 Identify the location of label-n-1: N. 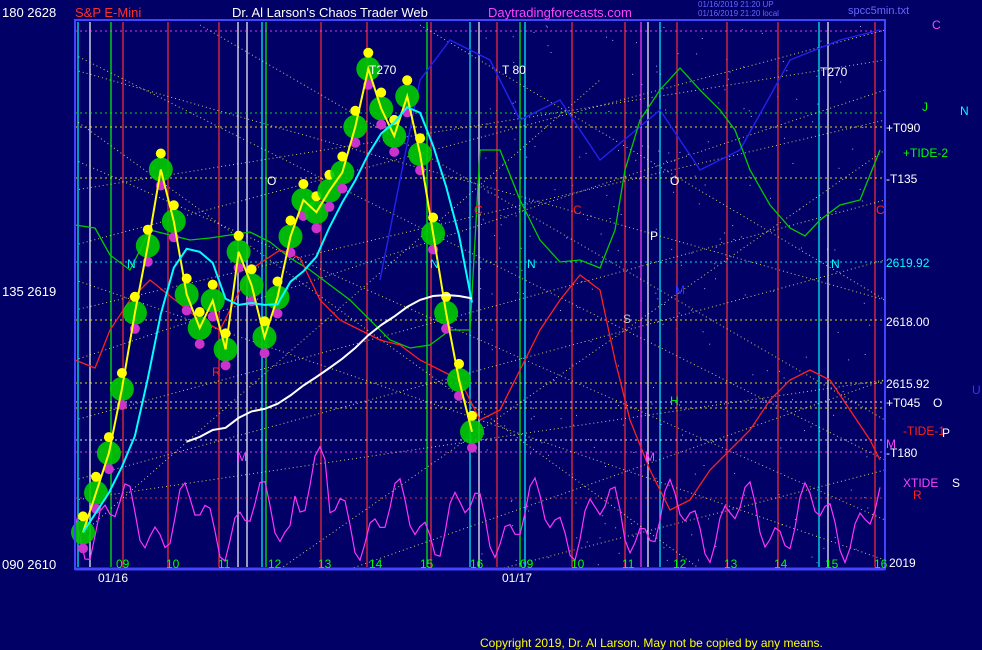
(131, 264).